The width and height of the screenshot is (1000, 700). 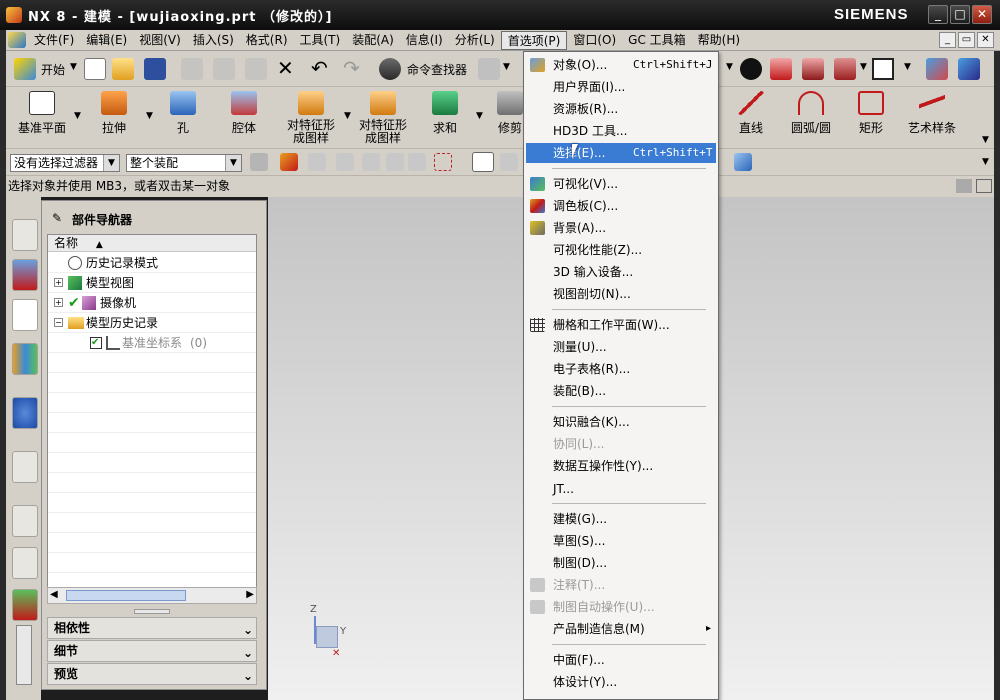 What do you see at coordinates (969, 69) in the screenshot?
I see `view-trimetric-icon` at bounding box center [969, 69].